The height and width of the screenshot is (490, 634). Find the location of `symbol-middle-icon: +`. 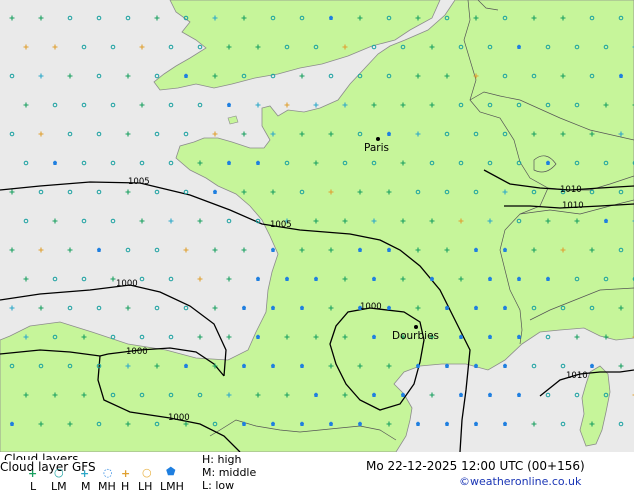

symbol-middle-icon: + is located at coordinates (85, 473).